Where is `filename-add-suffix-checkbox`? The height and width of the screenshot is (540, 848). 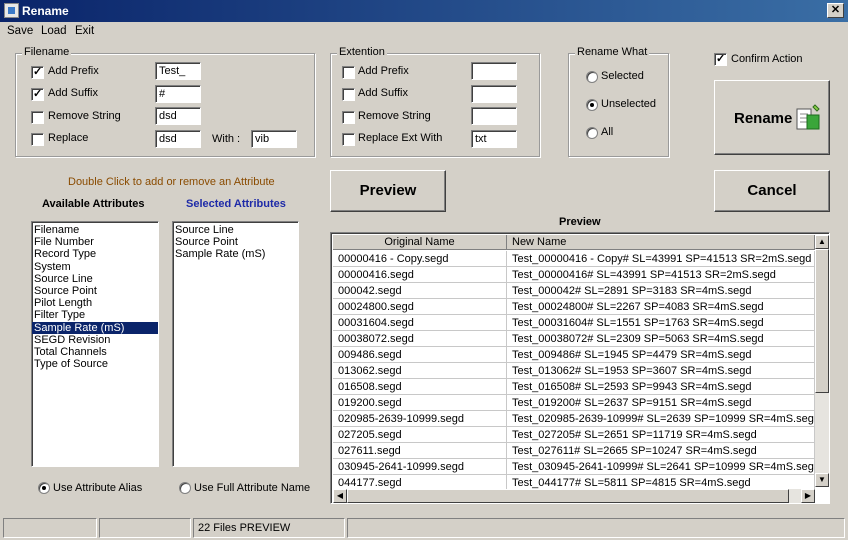
filename-add-suffix-checkbox is located at coordinates (37, 94).